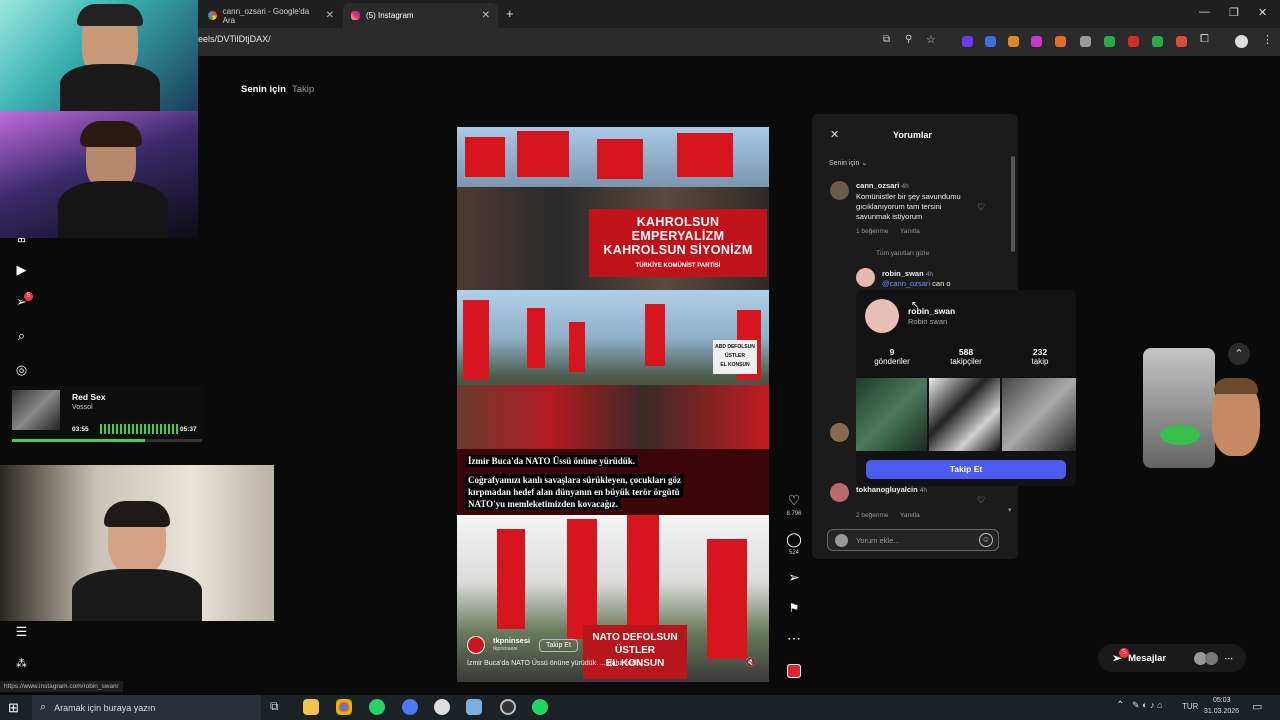  What do you see at coordinates (794, 608) in the screenshot?
I see `bookmark-icon: ⚑` at bounding box center [794, 608].